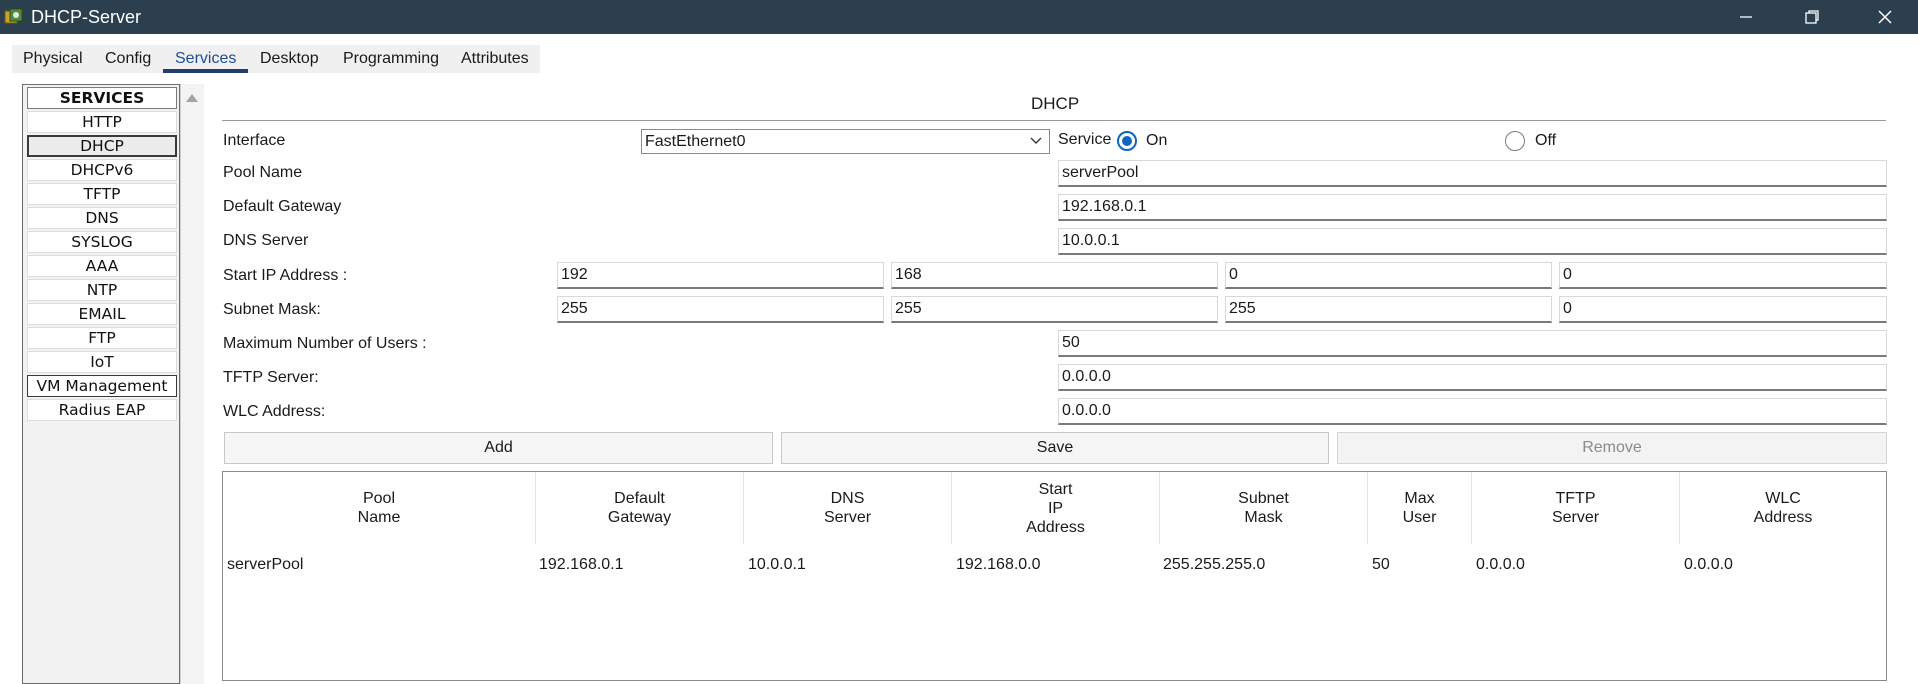 This screenshot has width=1918, height=684. Describe the element at coordinates (777, 564) in the screenshot. I see `cell-dns-server: 10.0.0.1` at that location.